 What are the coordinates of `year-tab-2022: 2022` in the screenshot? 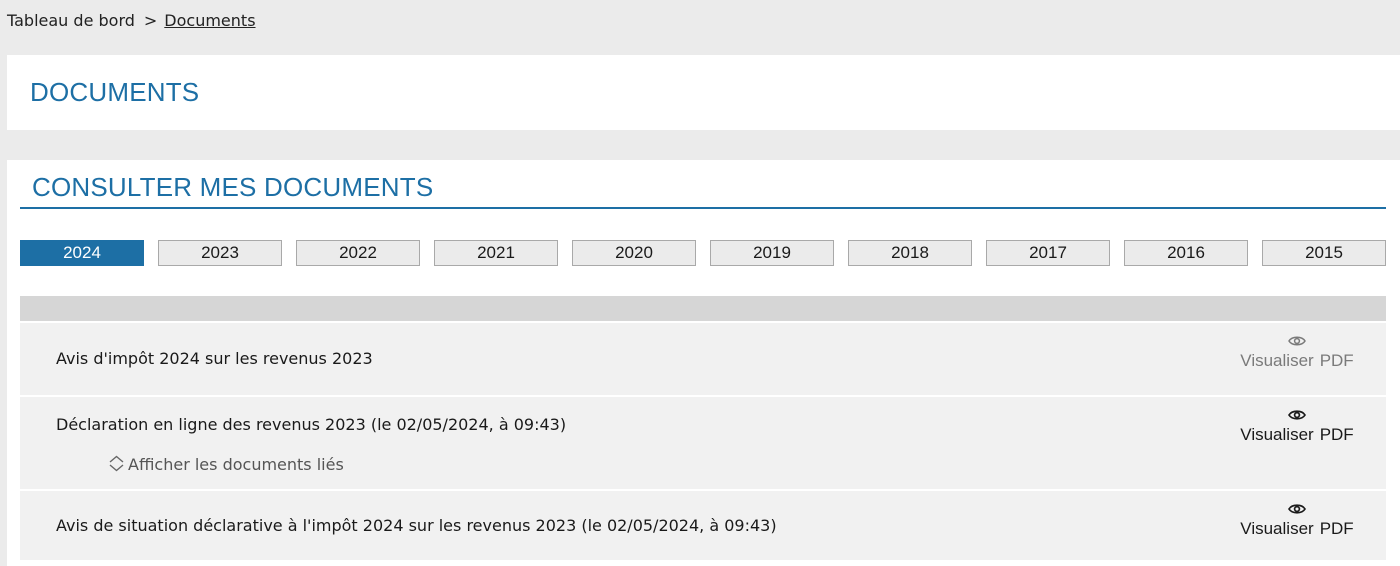 It's located at (358, 253).